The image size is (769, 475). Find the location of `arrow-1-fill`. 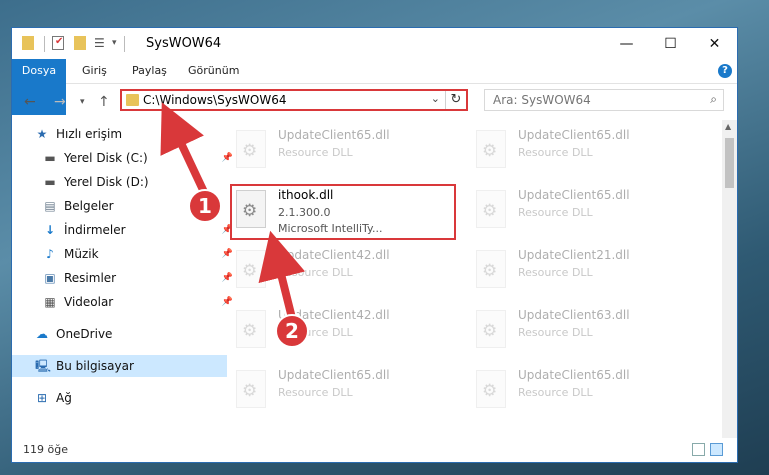

arrow-1-fill is located at coordinates (184, 148).